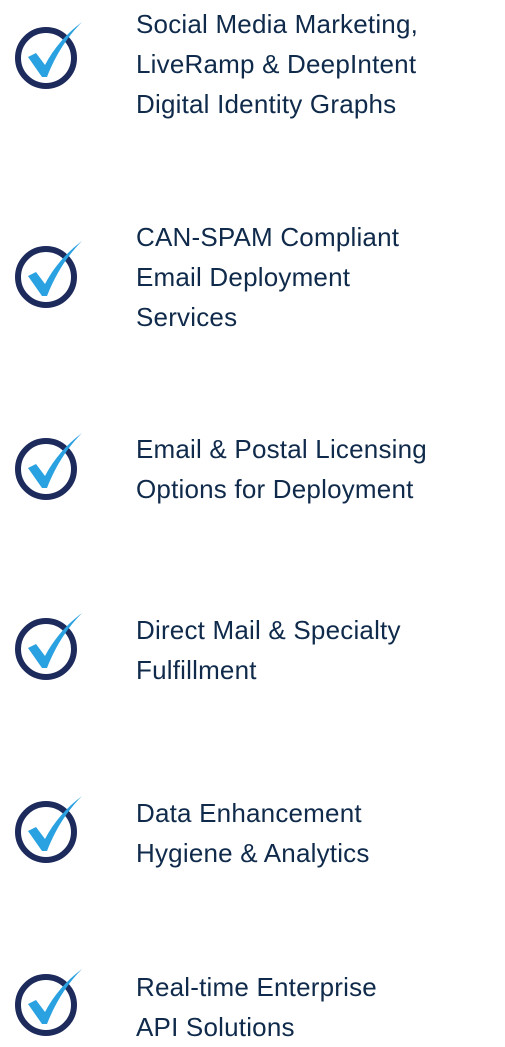  I want to click on feature-label: Direct Mail & Specialty Fulfillment, so click(268, 650).